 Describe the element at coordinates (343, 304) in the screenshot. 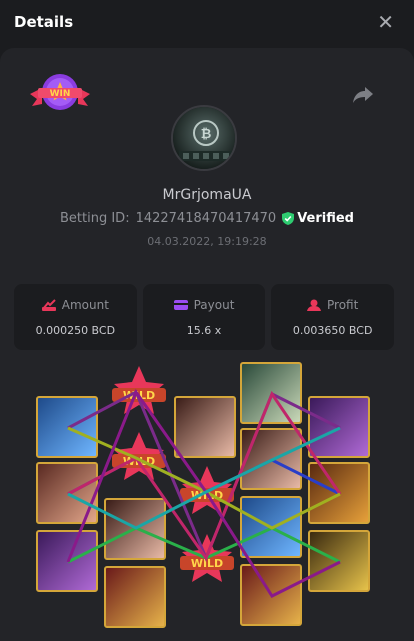

I see `profit-label: Profit` at that location.